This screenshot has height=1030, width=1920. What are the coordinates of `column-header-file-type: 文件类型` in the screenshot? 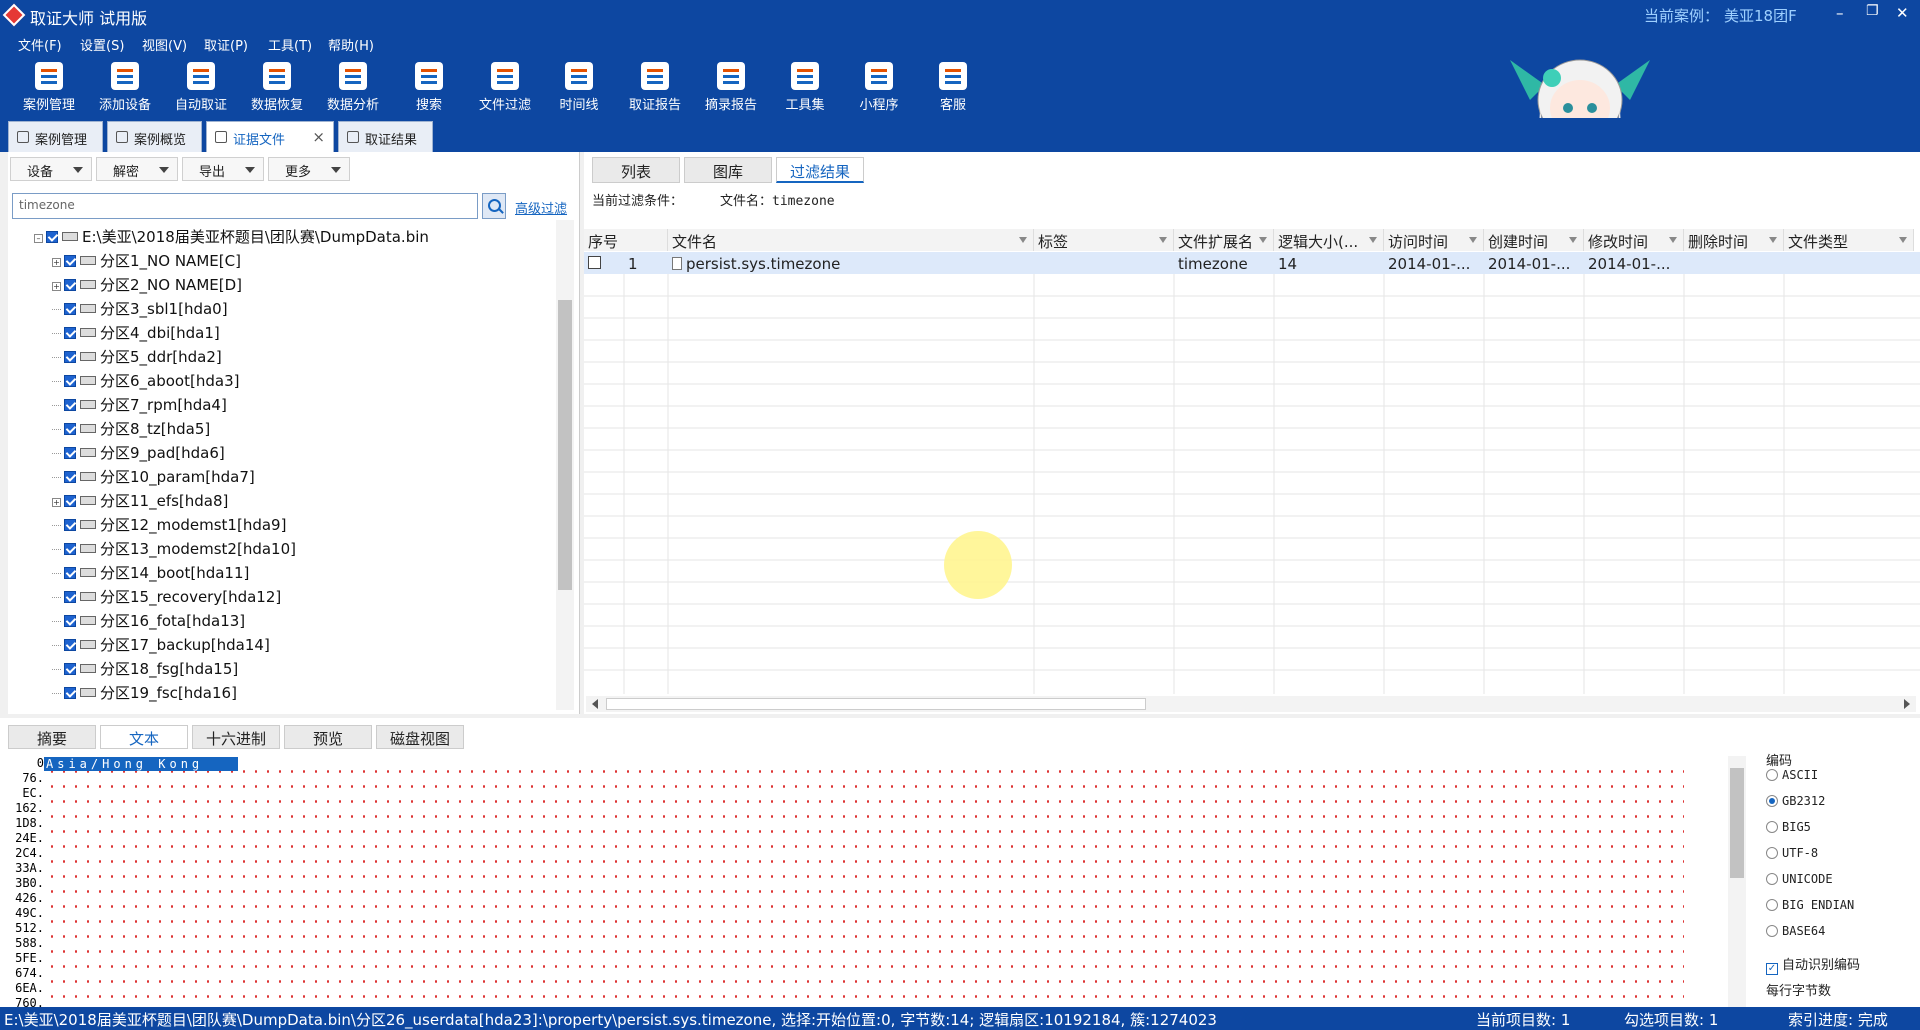 It's located at (1849, 240).